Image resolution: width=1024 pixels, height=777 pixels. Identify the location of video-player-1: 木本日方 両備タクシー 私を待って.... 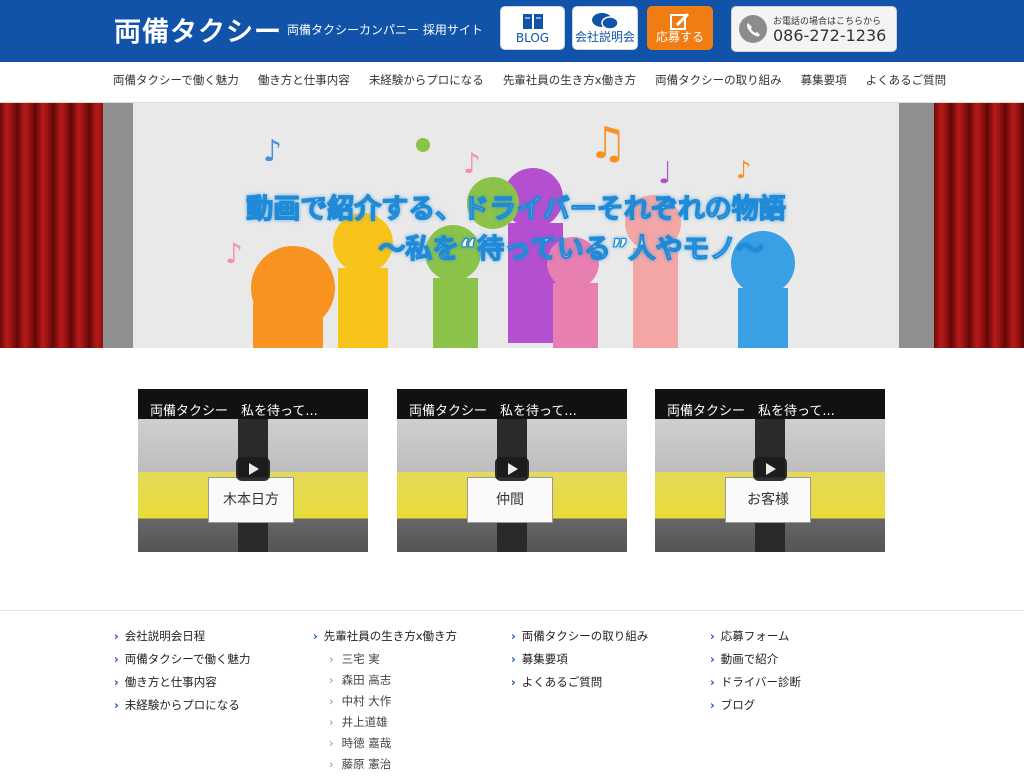
(253, 470).